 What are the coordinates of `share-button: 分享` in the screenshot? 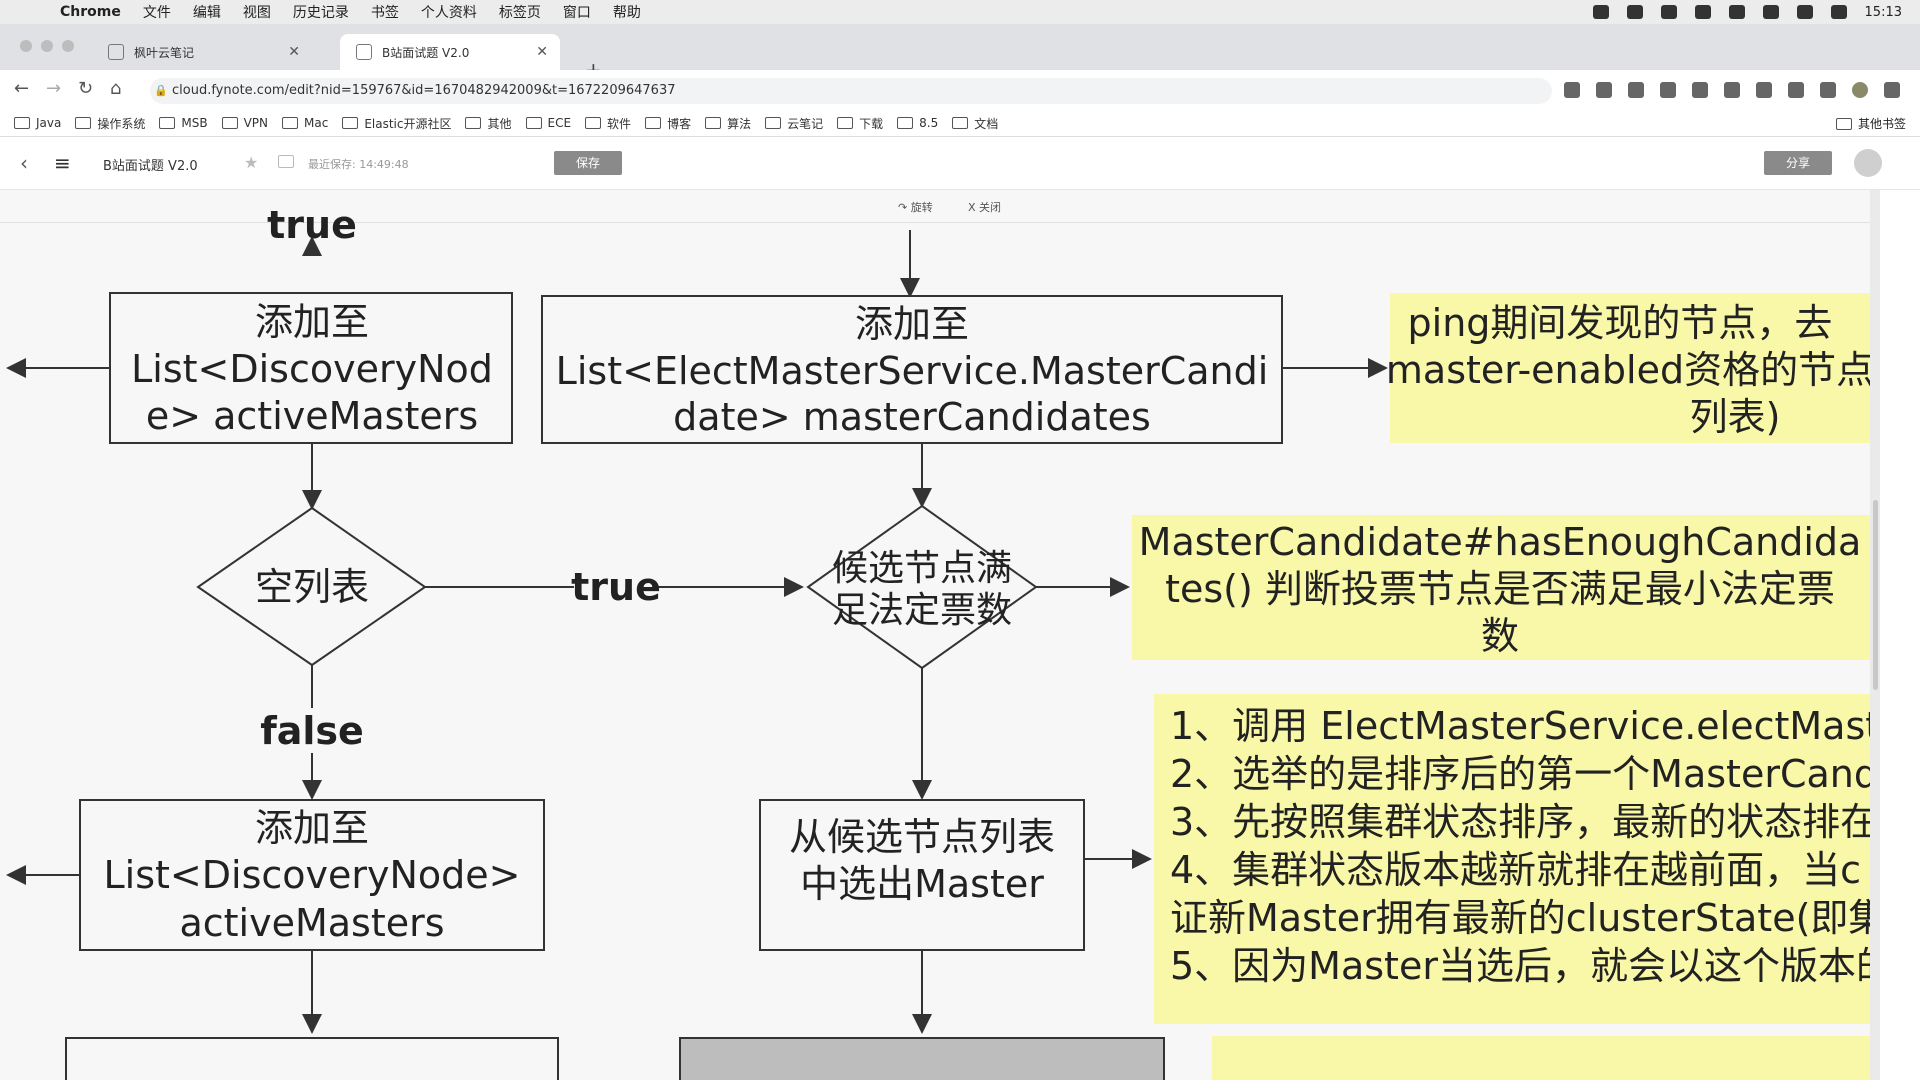 It's located at (1798, 163).